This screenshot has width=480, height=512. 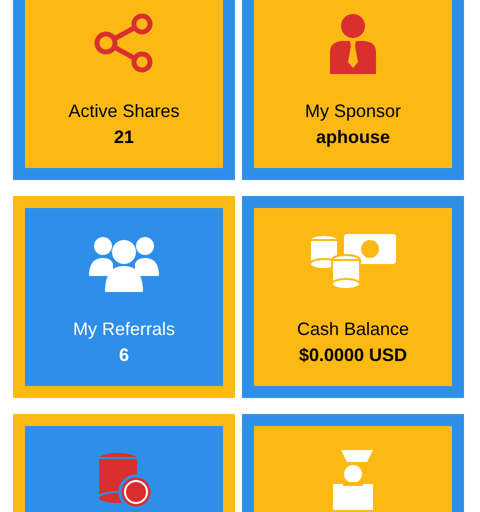 I want to click on person-with-tie-icon, so click(x=353, y=43).